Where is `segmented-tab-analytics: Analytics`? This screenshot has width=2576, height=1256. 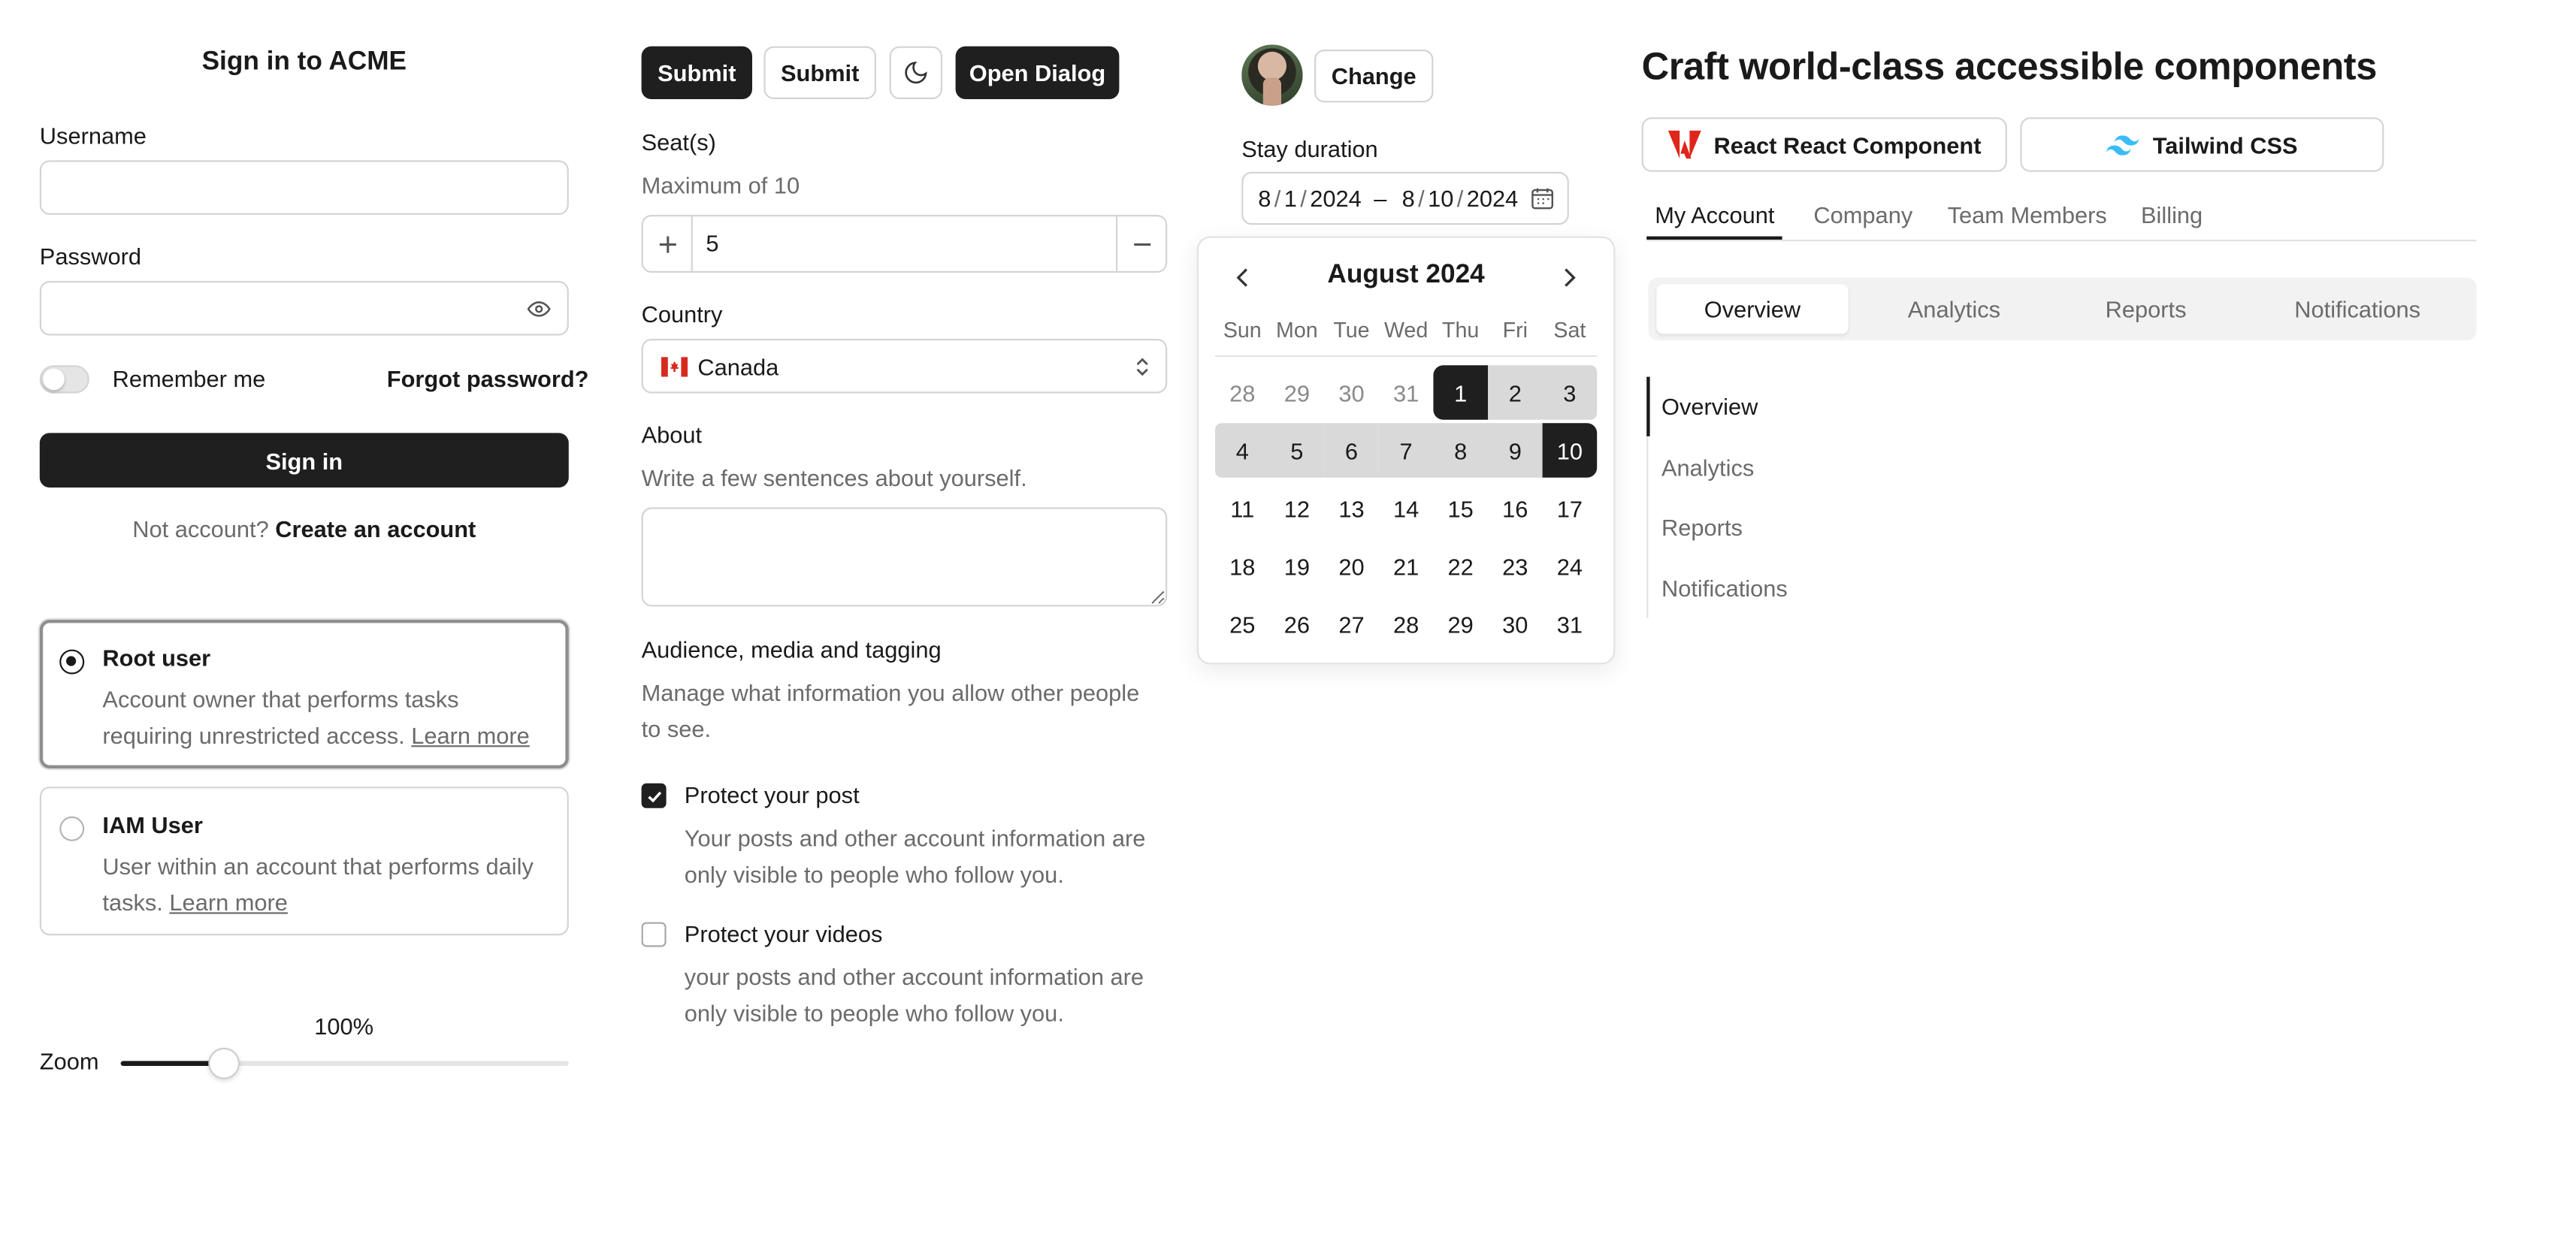
segmented-tab-analytics: Analytics is located at coordinates (1954, 309).